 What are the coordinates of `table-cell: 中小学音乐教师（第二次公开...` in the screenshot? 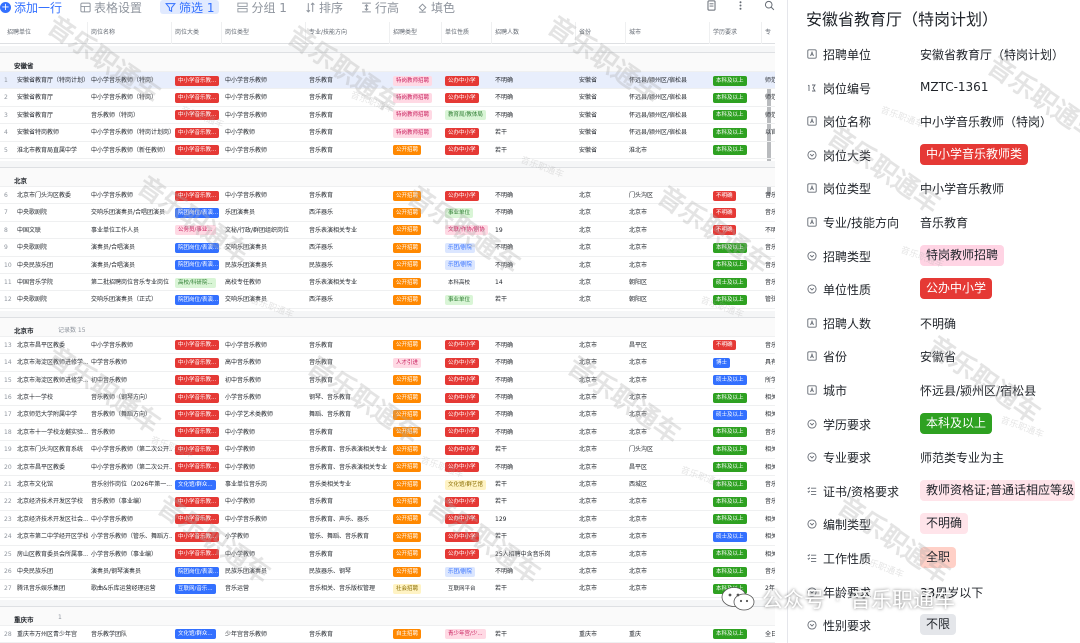 It's located at (130, 449).